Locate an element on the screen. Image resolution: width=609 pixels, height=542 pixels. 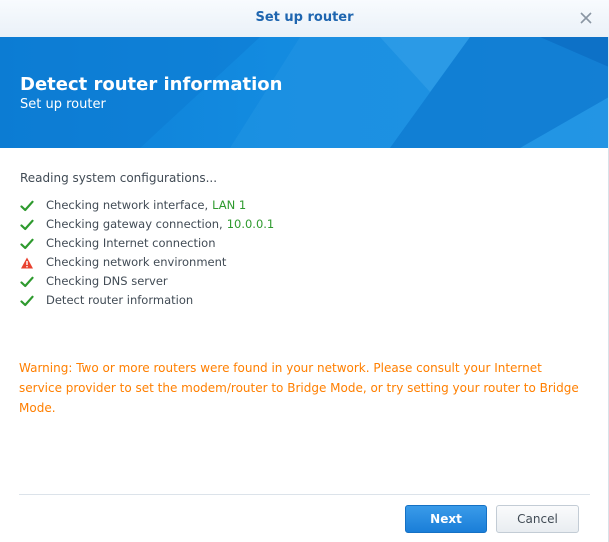
warning-icon is located at coordinates (27, 263).